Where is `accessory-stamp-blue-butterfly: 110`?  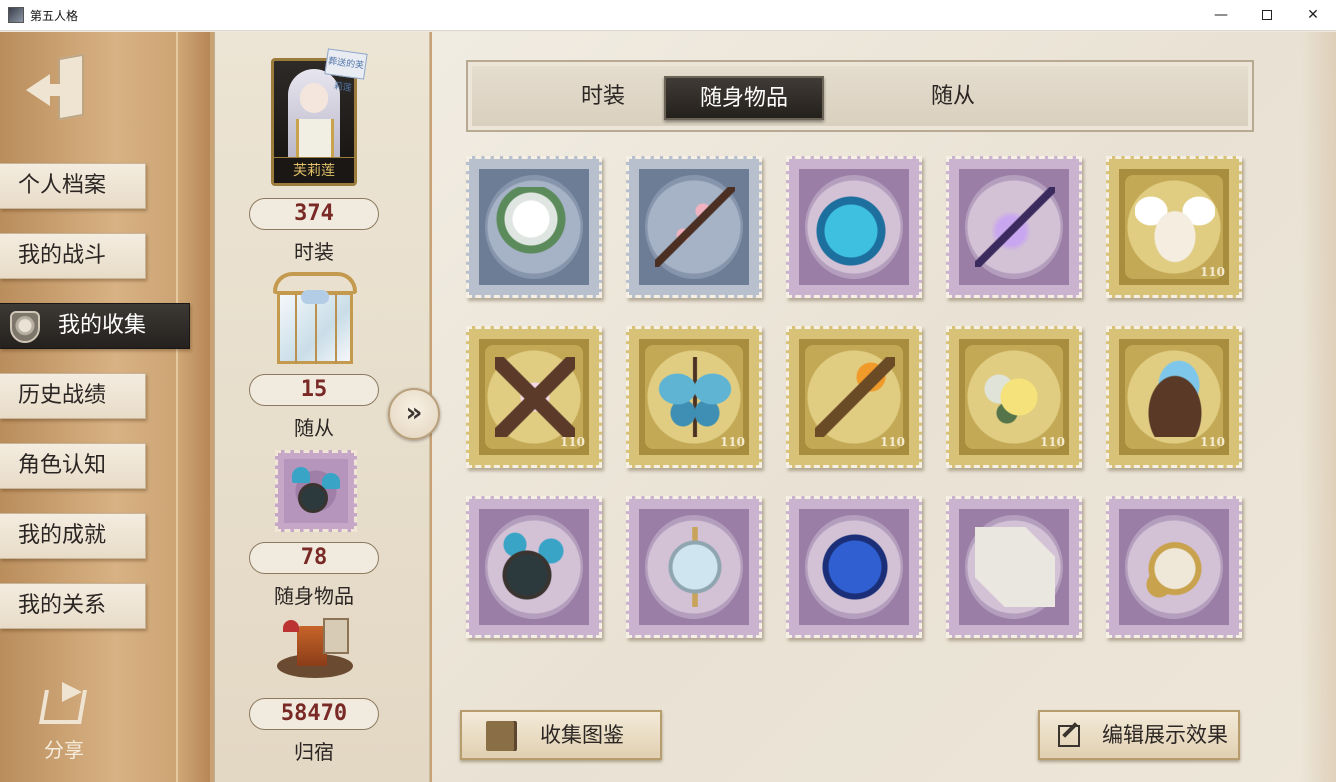 accessory-stamp-blue-butterfly: 110 is located at coordinates (694, 397).